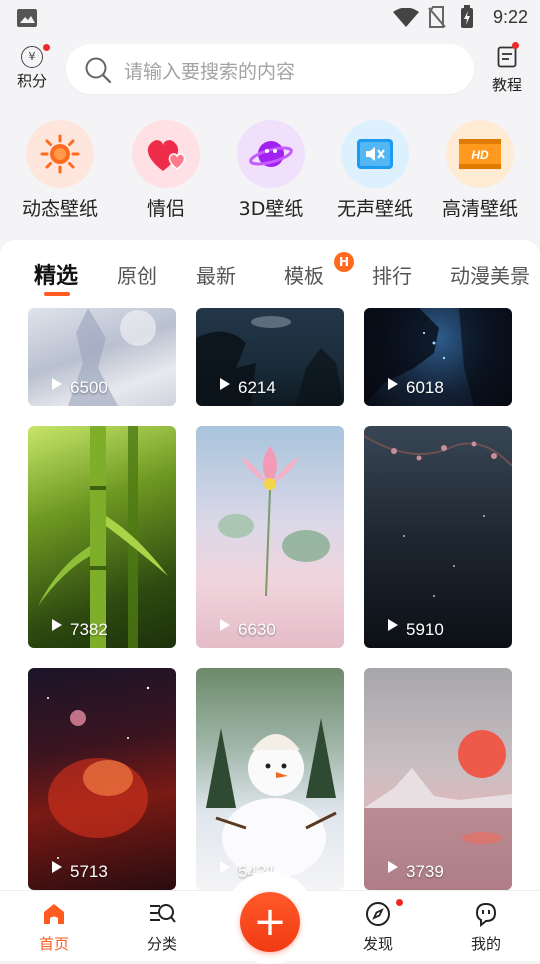 Image resolution: width=540 pixels, height=964 pixels. Describe the element at coordinates (89, 629) in the screenshot. I see `view-count: 7382` at that location.